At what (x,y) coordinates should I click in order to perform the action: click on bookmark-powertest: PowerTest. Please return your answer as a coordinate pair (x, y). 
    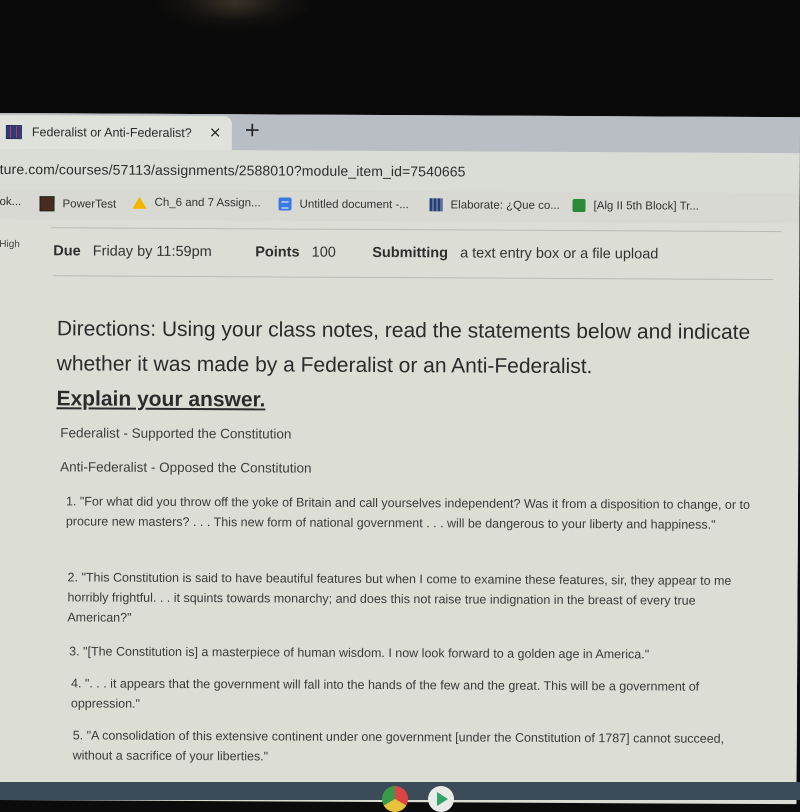
    Looking at the image, I should click on (78, 204).